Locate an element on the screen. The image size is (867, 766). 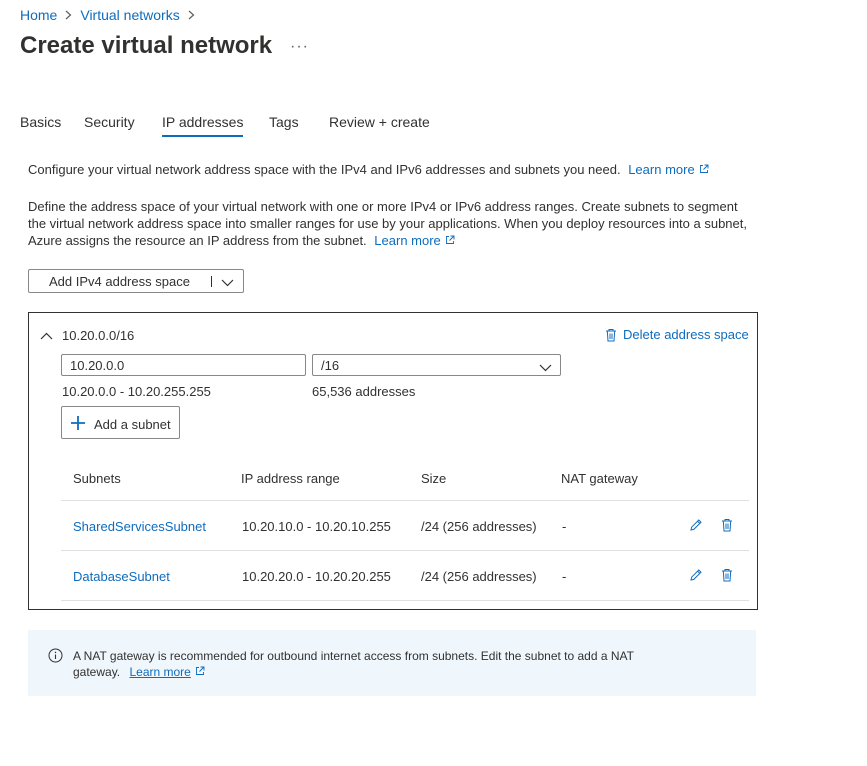
cidr-select-value: /16 is located at coordinates (330, 365).